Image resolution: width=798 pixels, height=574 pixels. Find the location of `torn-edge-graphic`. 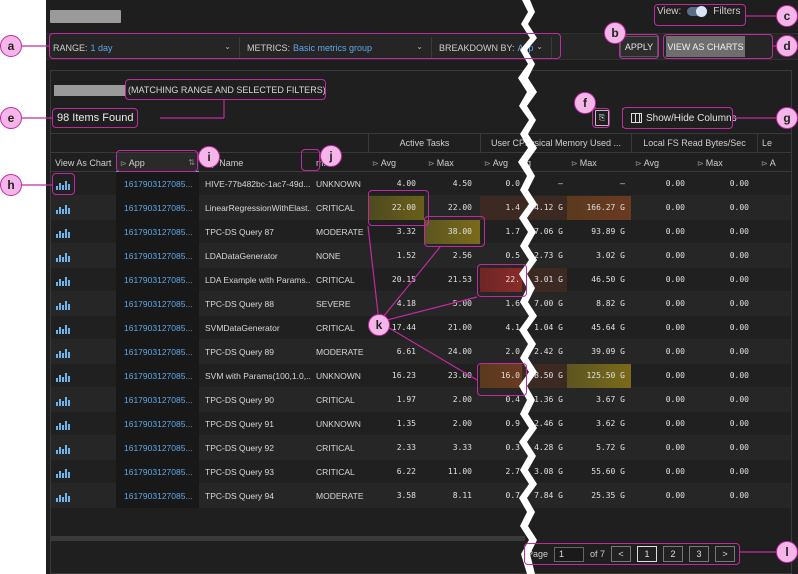

torn-edge-graphic is located at coordinates (527, 287).